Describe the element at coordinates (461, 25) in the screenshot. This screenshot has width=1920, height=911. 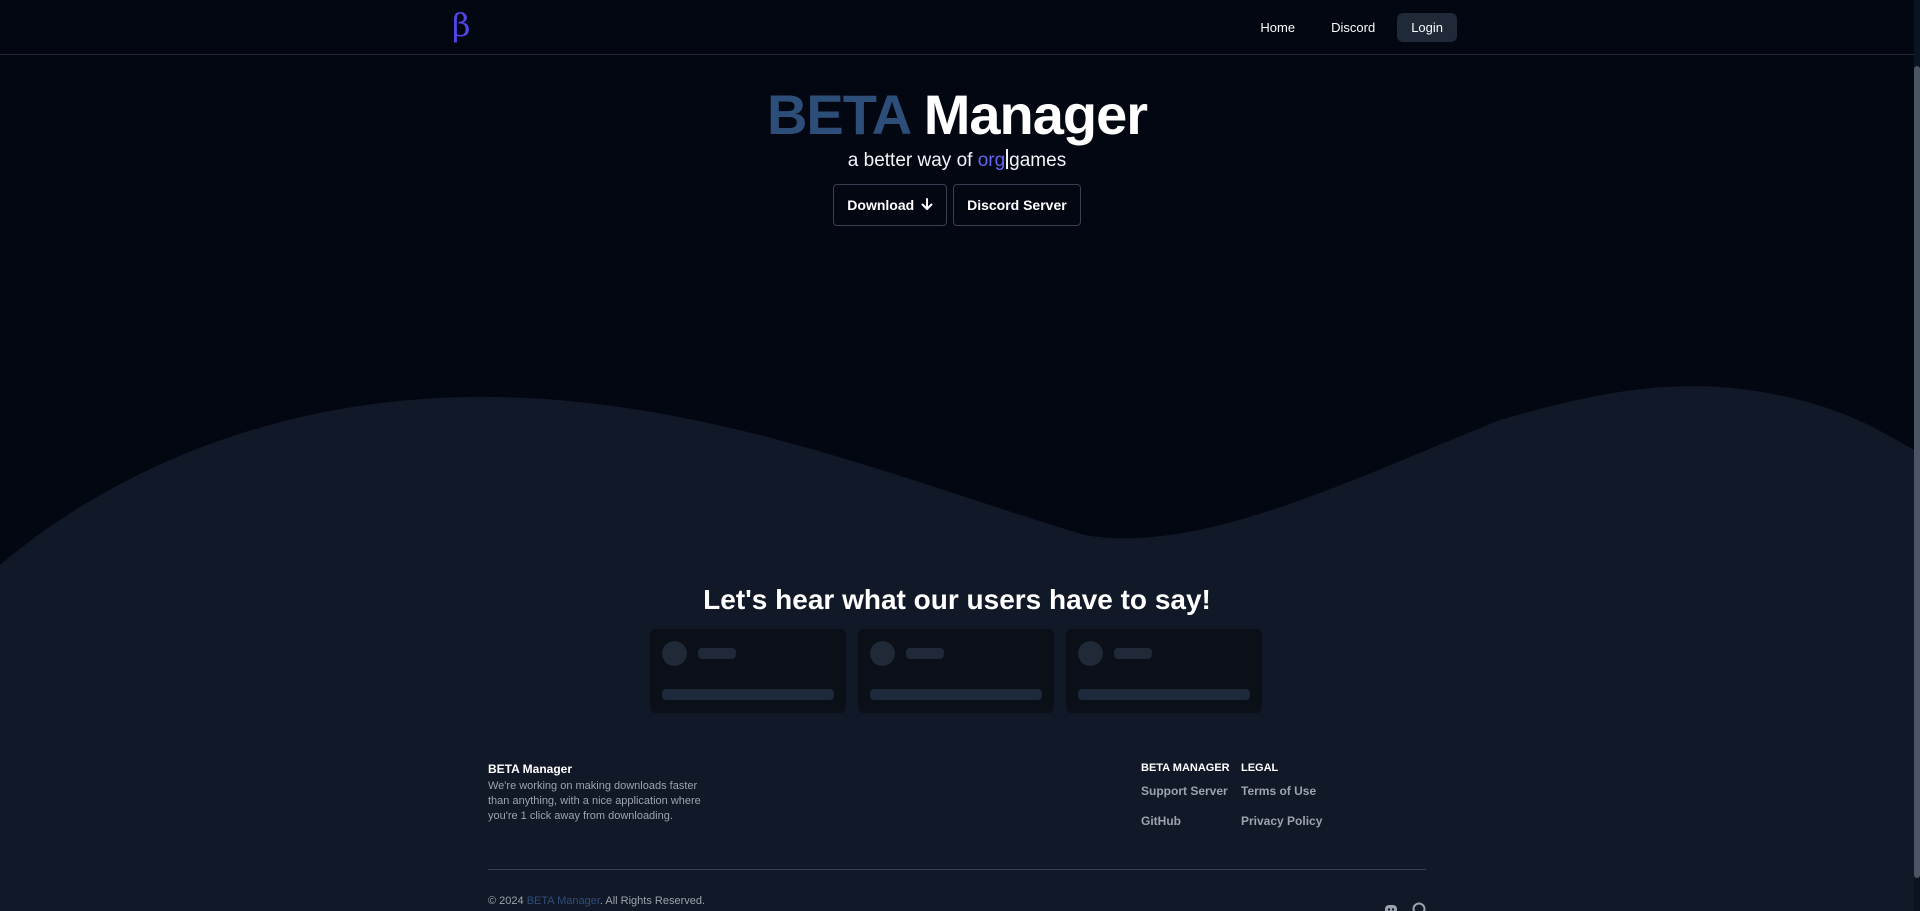
I see `beta-logo: β` at that location.